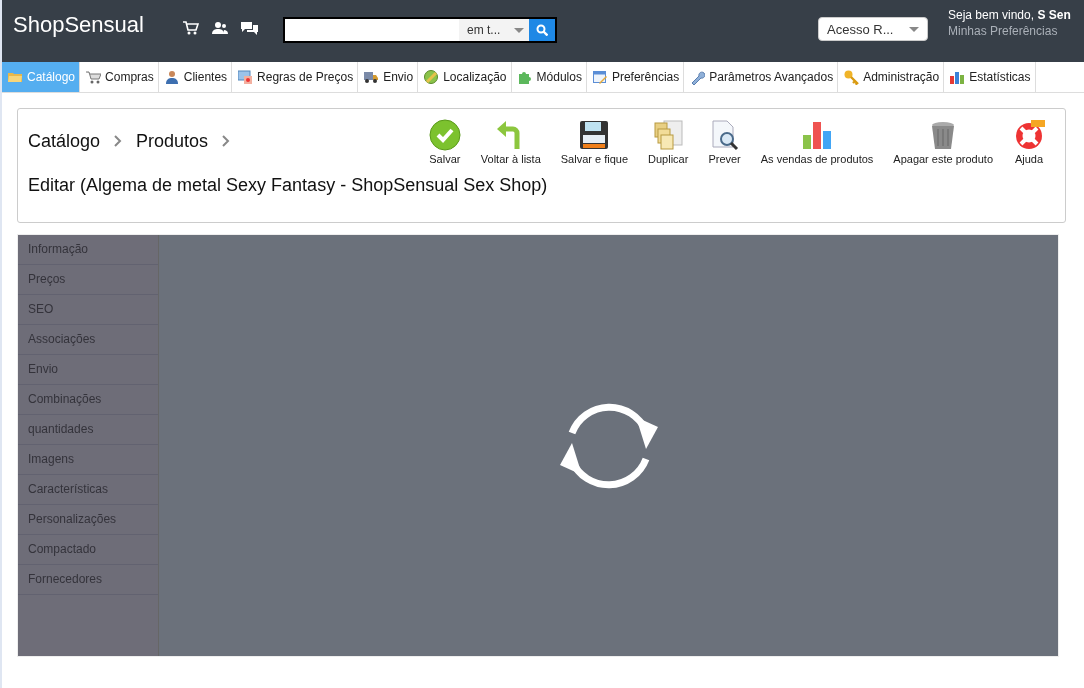  I want to click on toolbar-button: Ajuda, so click(1029, 142).